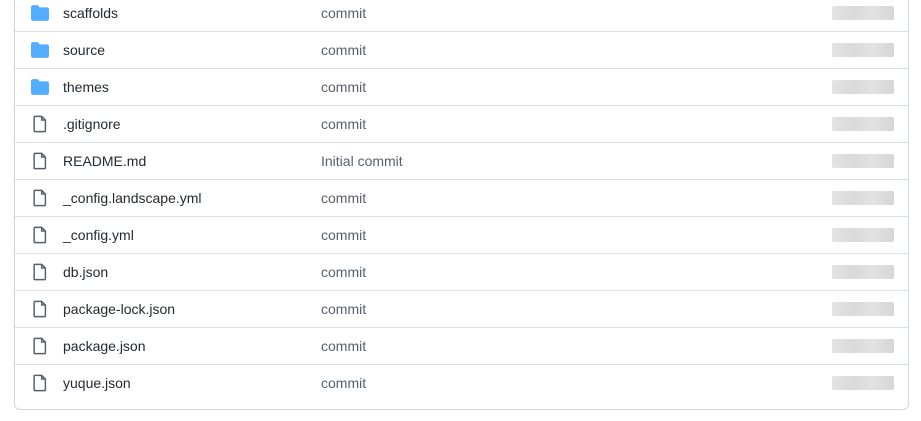 This screenshot has height=421, width=921. Describe the element at coordinates (104, 161) in the screenshot. I see `file-name-link: README.md` at that location.